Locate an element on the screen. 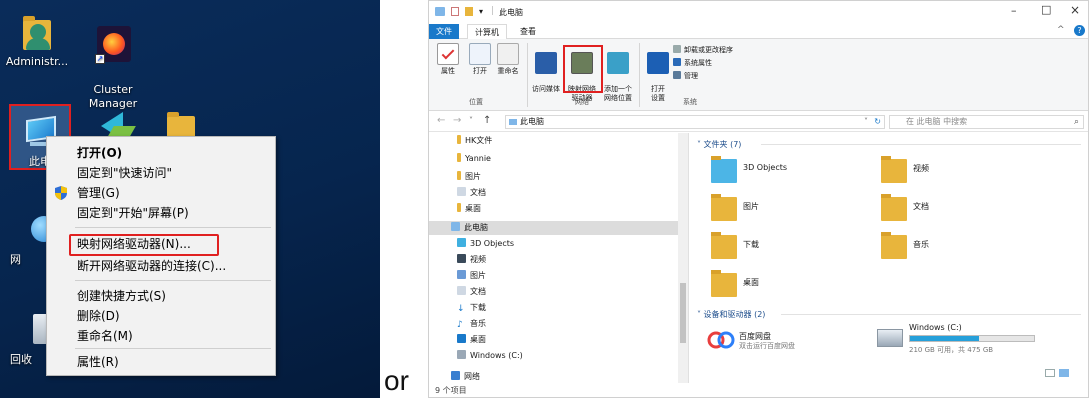  add-network-location-button: 添加一个 网络位置 is located at coordinates (618, 77).